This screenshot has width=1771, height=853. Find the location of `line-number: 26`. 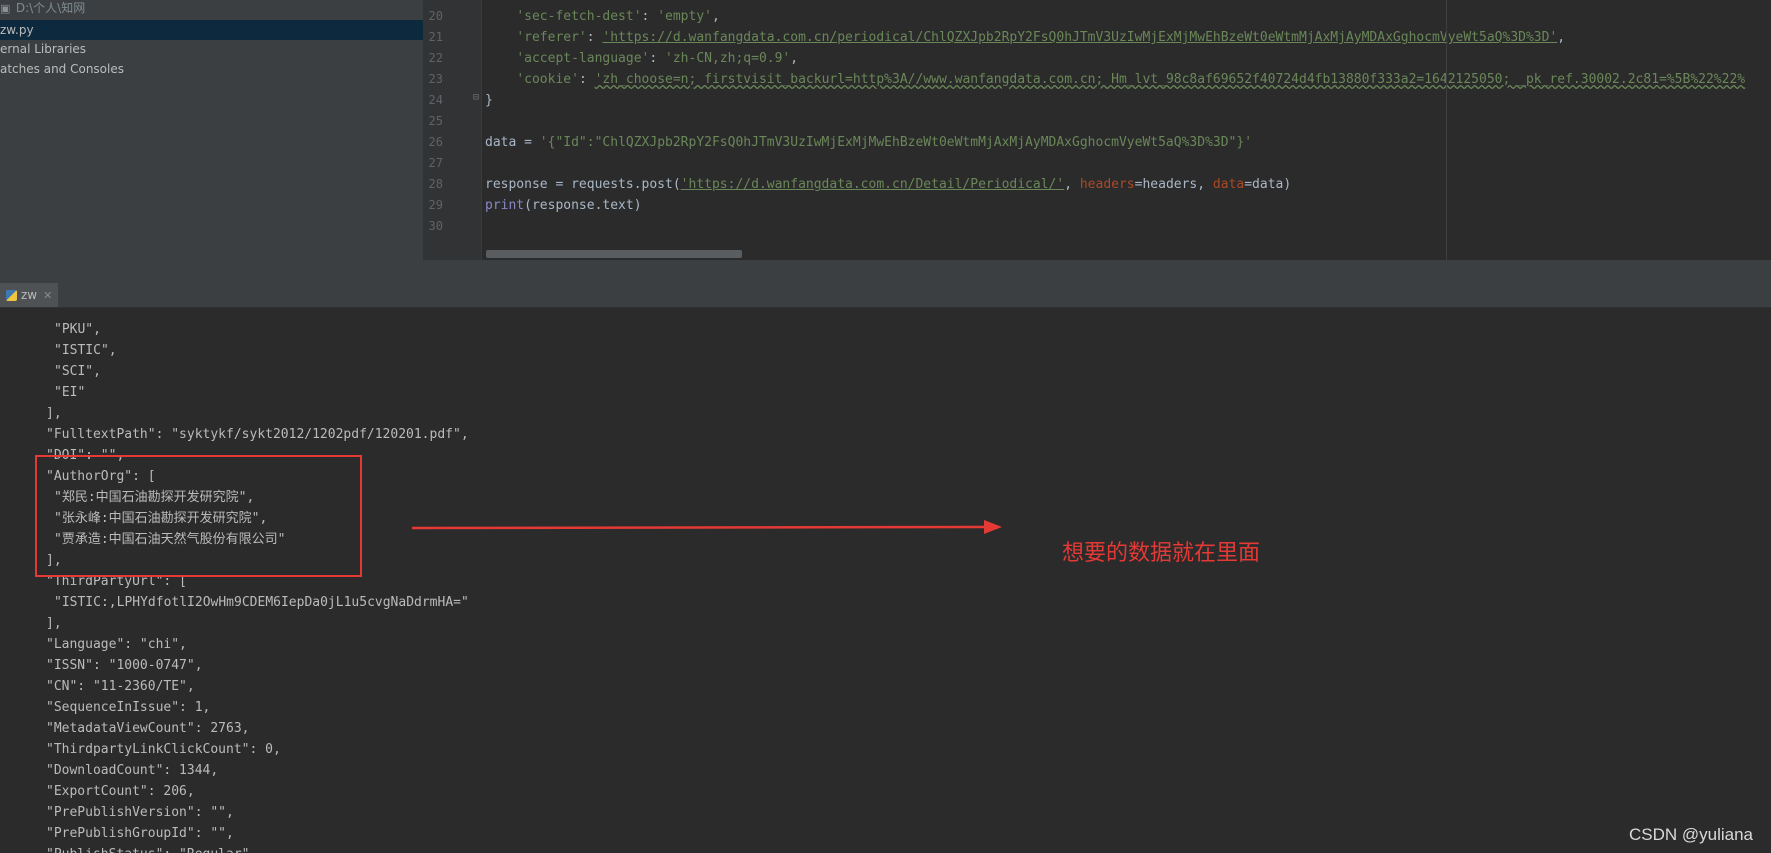

line-number: 26 is located at coordinates (435, 142).